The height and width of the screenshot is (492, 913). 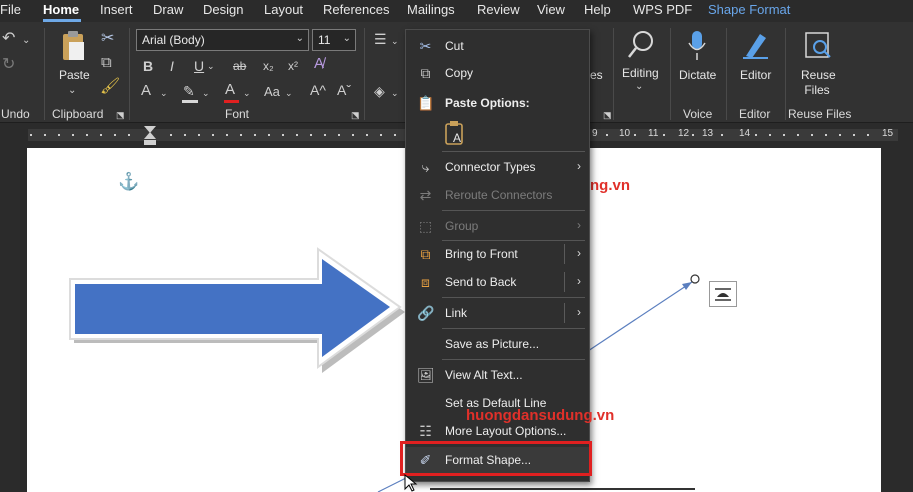 What do you see at coordinates (334, 40) in the screenshot?
I see `font-size-combo: 11 ⌄` at bounding box center [334, 40].